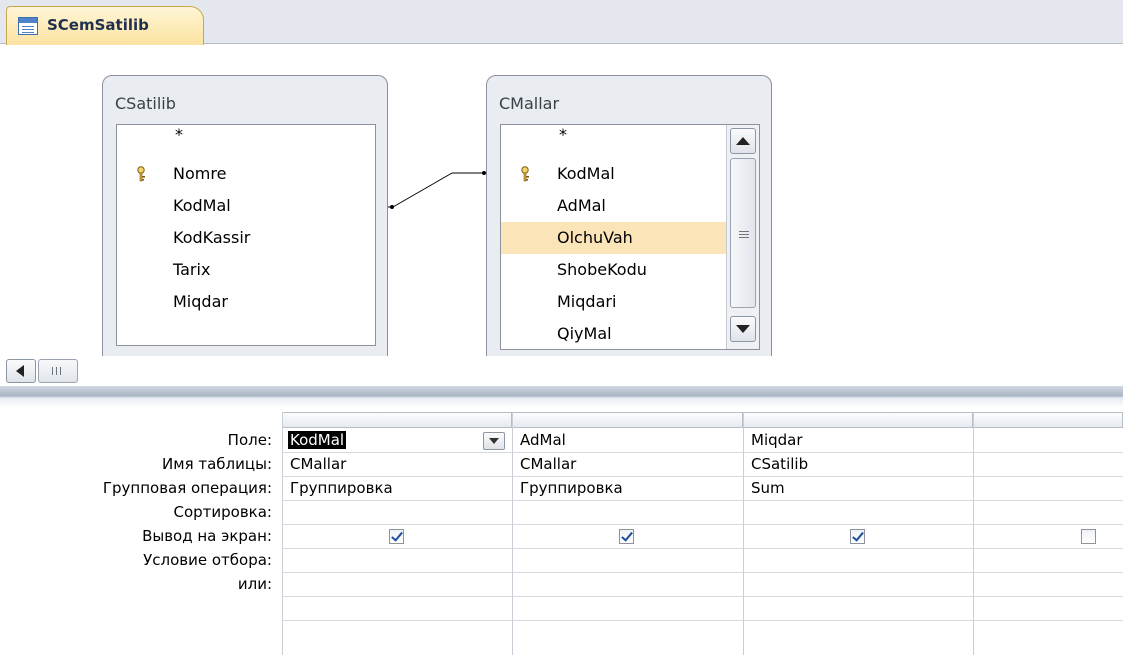  I want to click on row-label-criteria: Условие отбора:, so click(207, 560).